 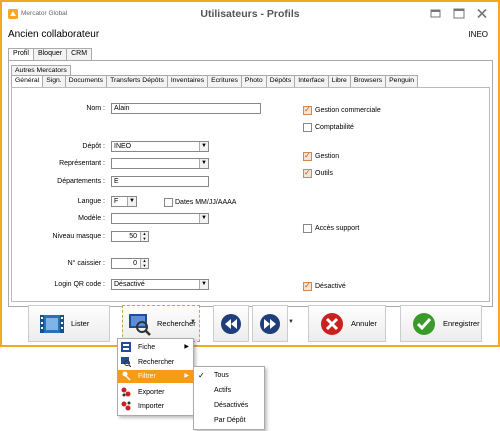 What do you see at coordinates (478, 34) in the screenshot?
I see `record-code: INEO` at bounding box center [478, 34].